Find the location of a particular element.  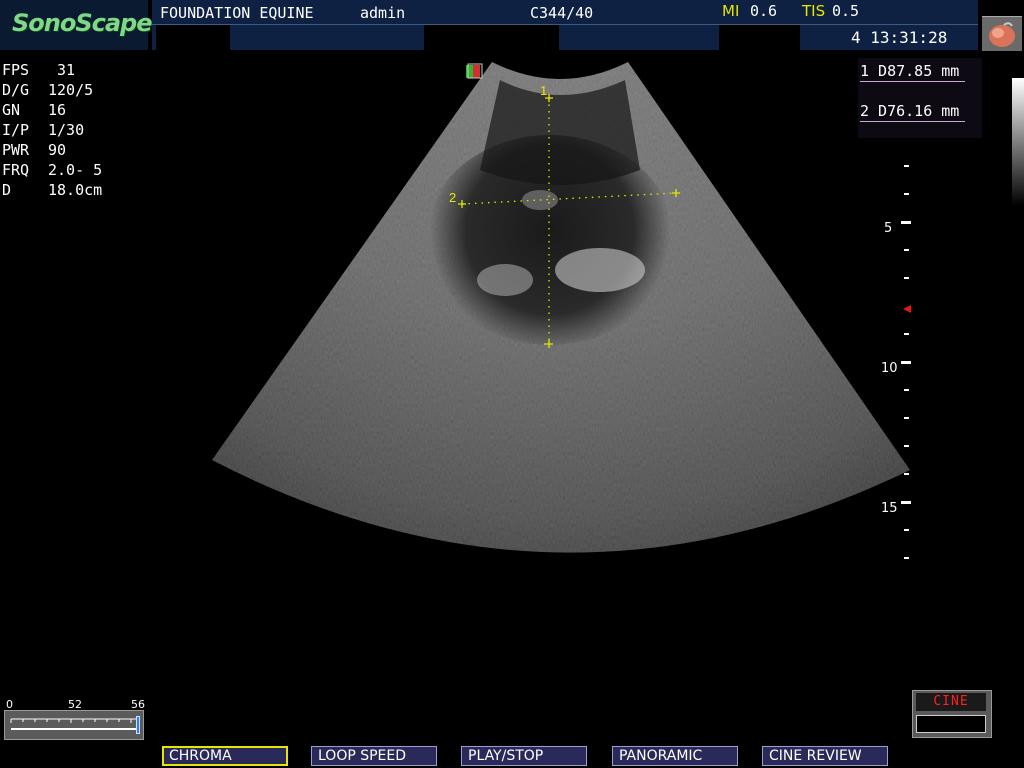

measurement-1: 1 D87.85 mm is located at coordinates (913, 72).